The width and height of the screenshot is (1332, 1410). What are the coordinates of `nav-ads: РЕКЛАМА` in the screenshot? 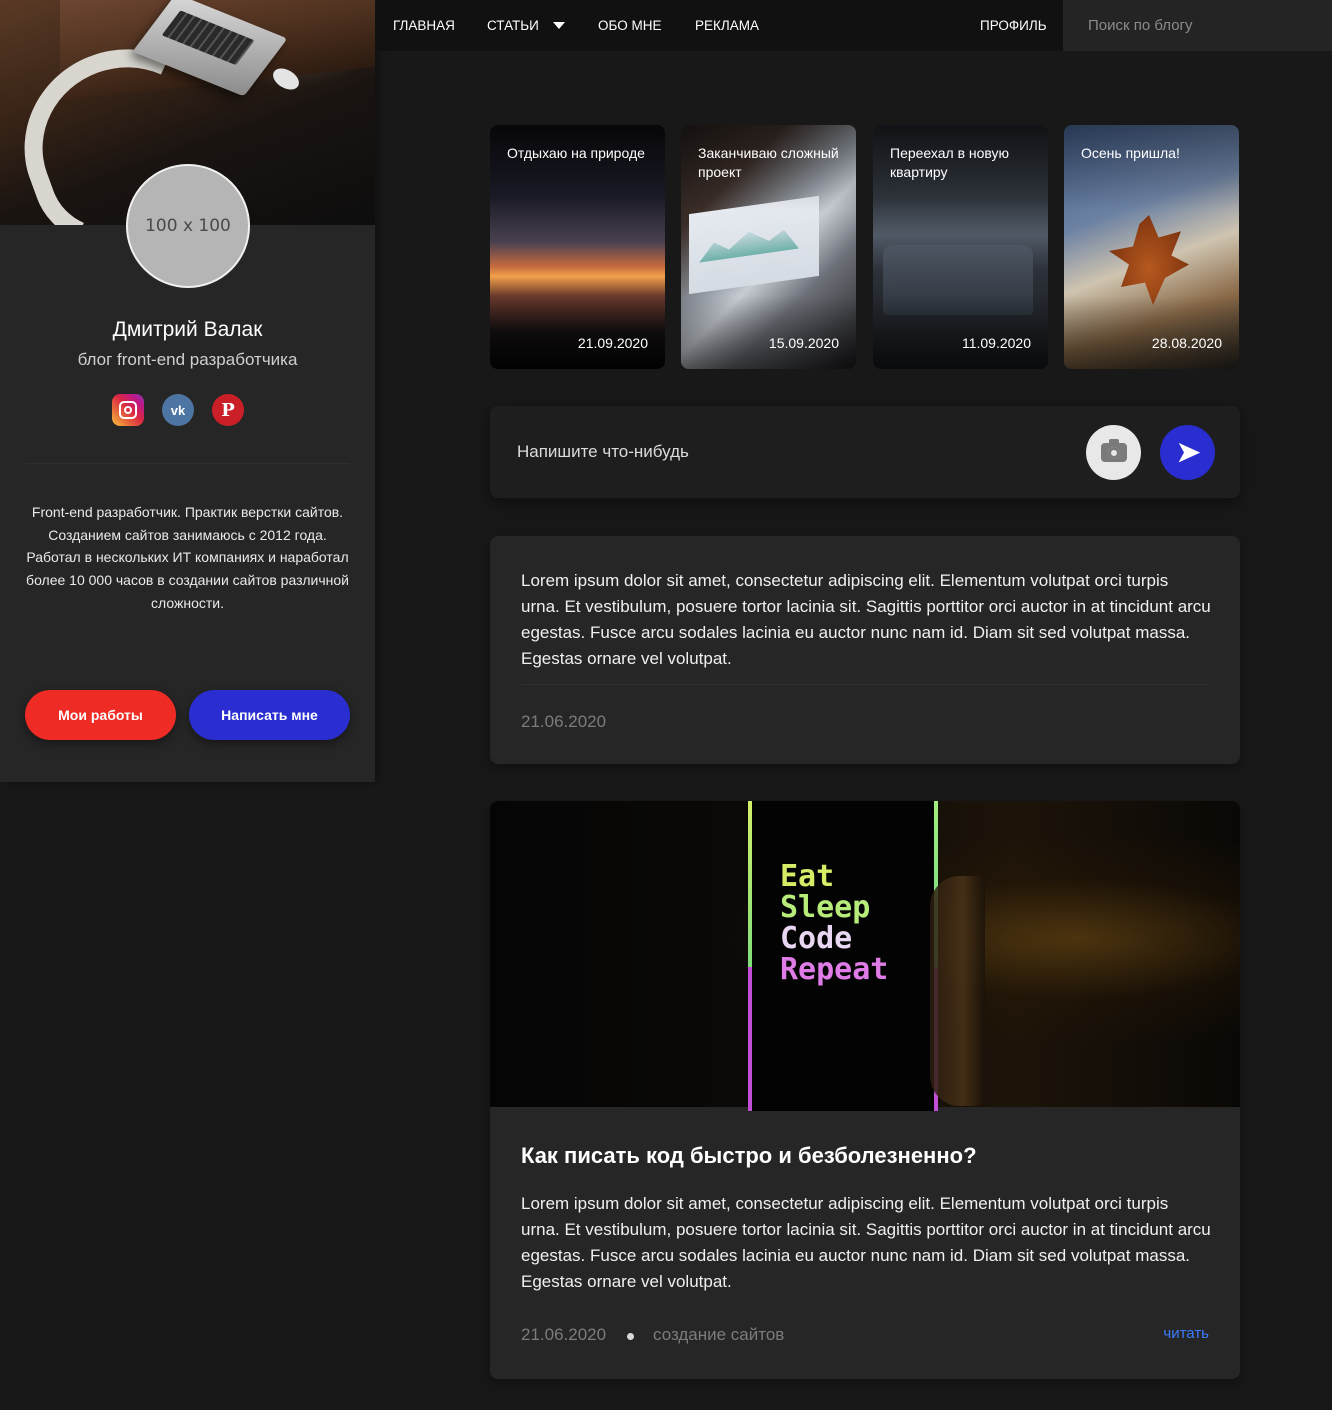 It's located at (727, 25).